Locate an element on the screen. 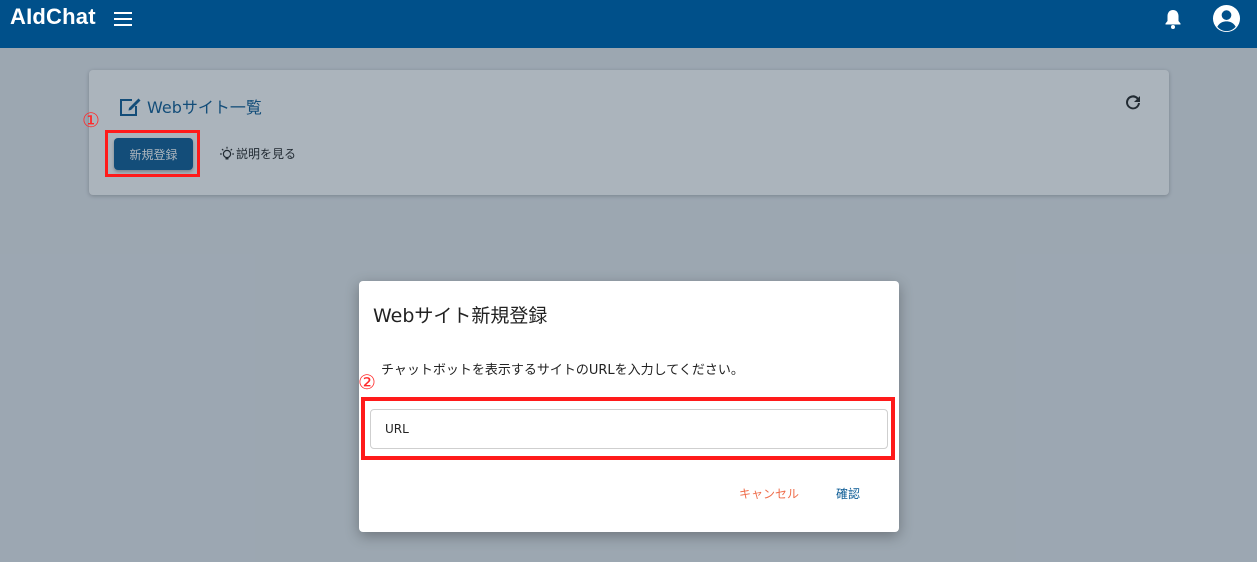 This screenshot has height=562, width=1257. dialog-title: Webサイト新規登録 is located at coordinates (460, 316).